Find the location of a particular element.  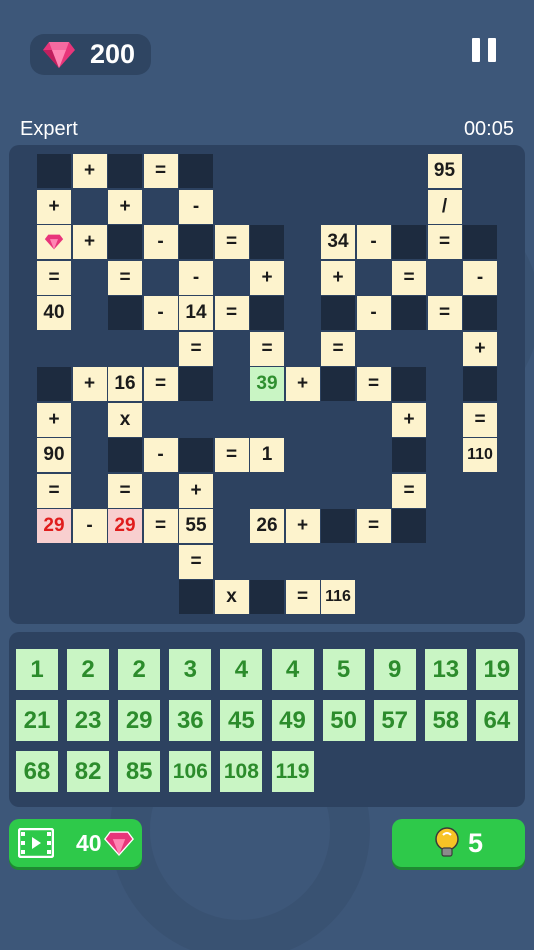

number-cell: 14 is located at coordinates (196, 313).